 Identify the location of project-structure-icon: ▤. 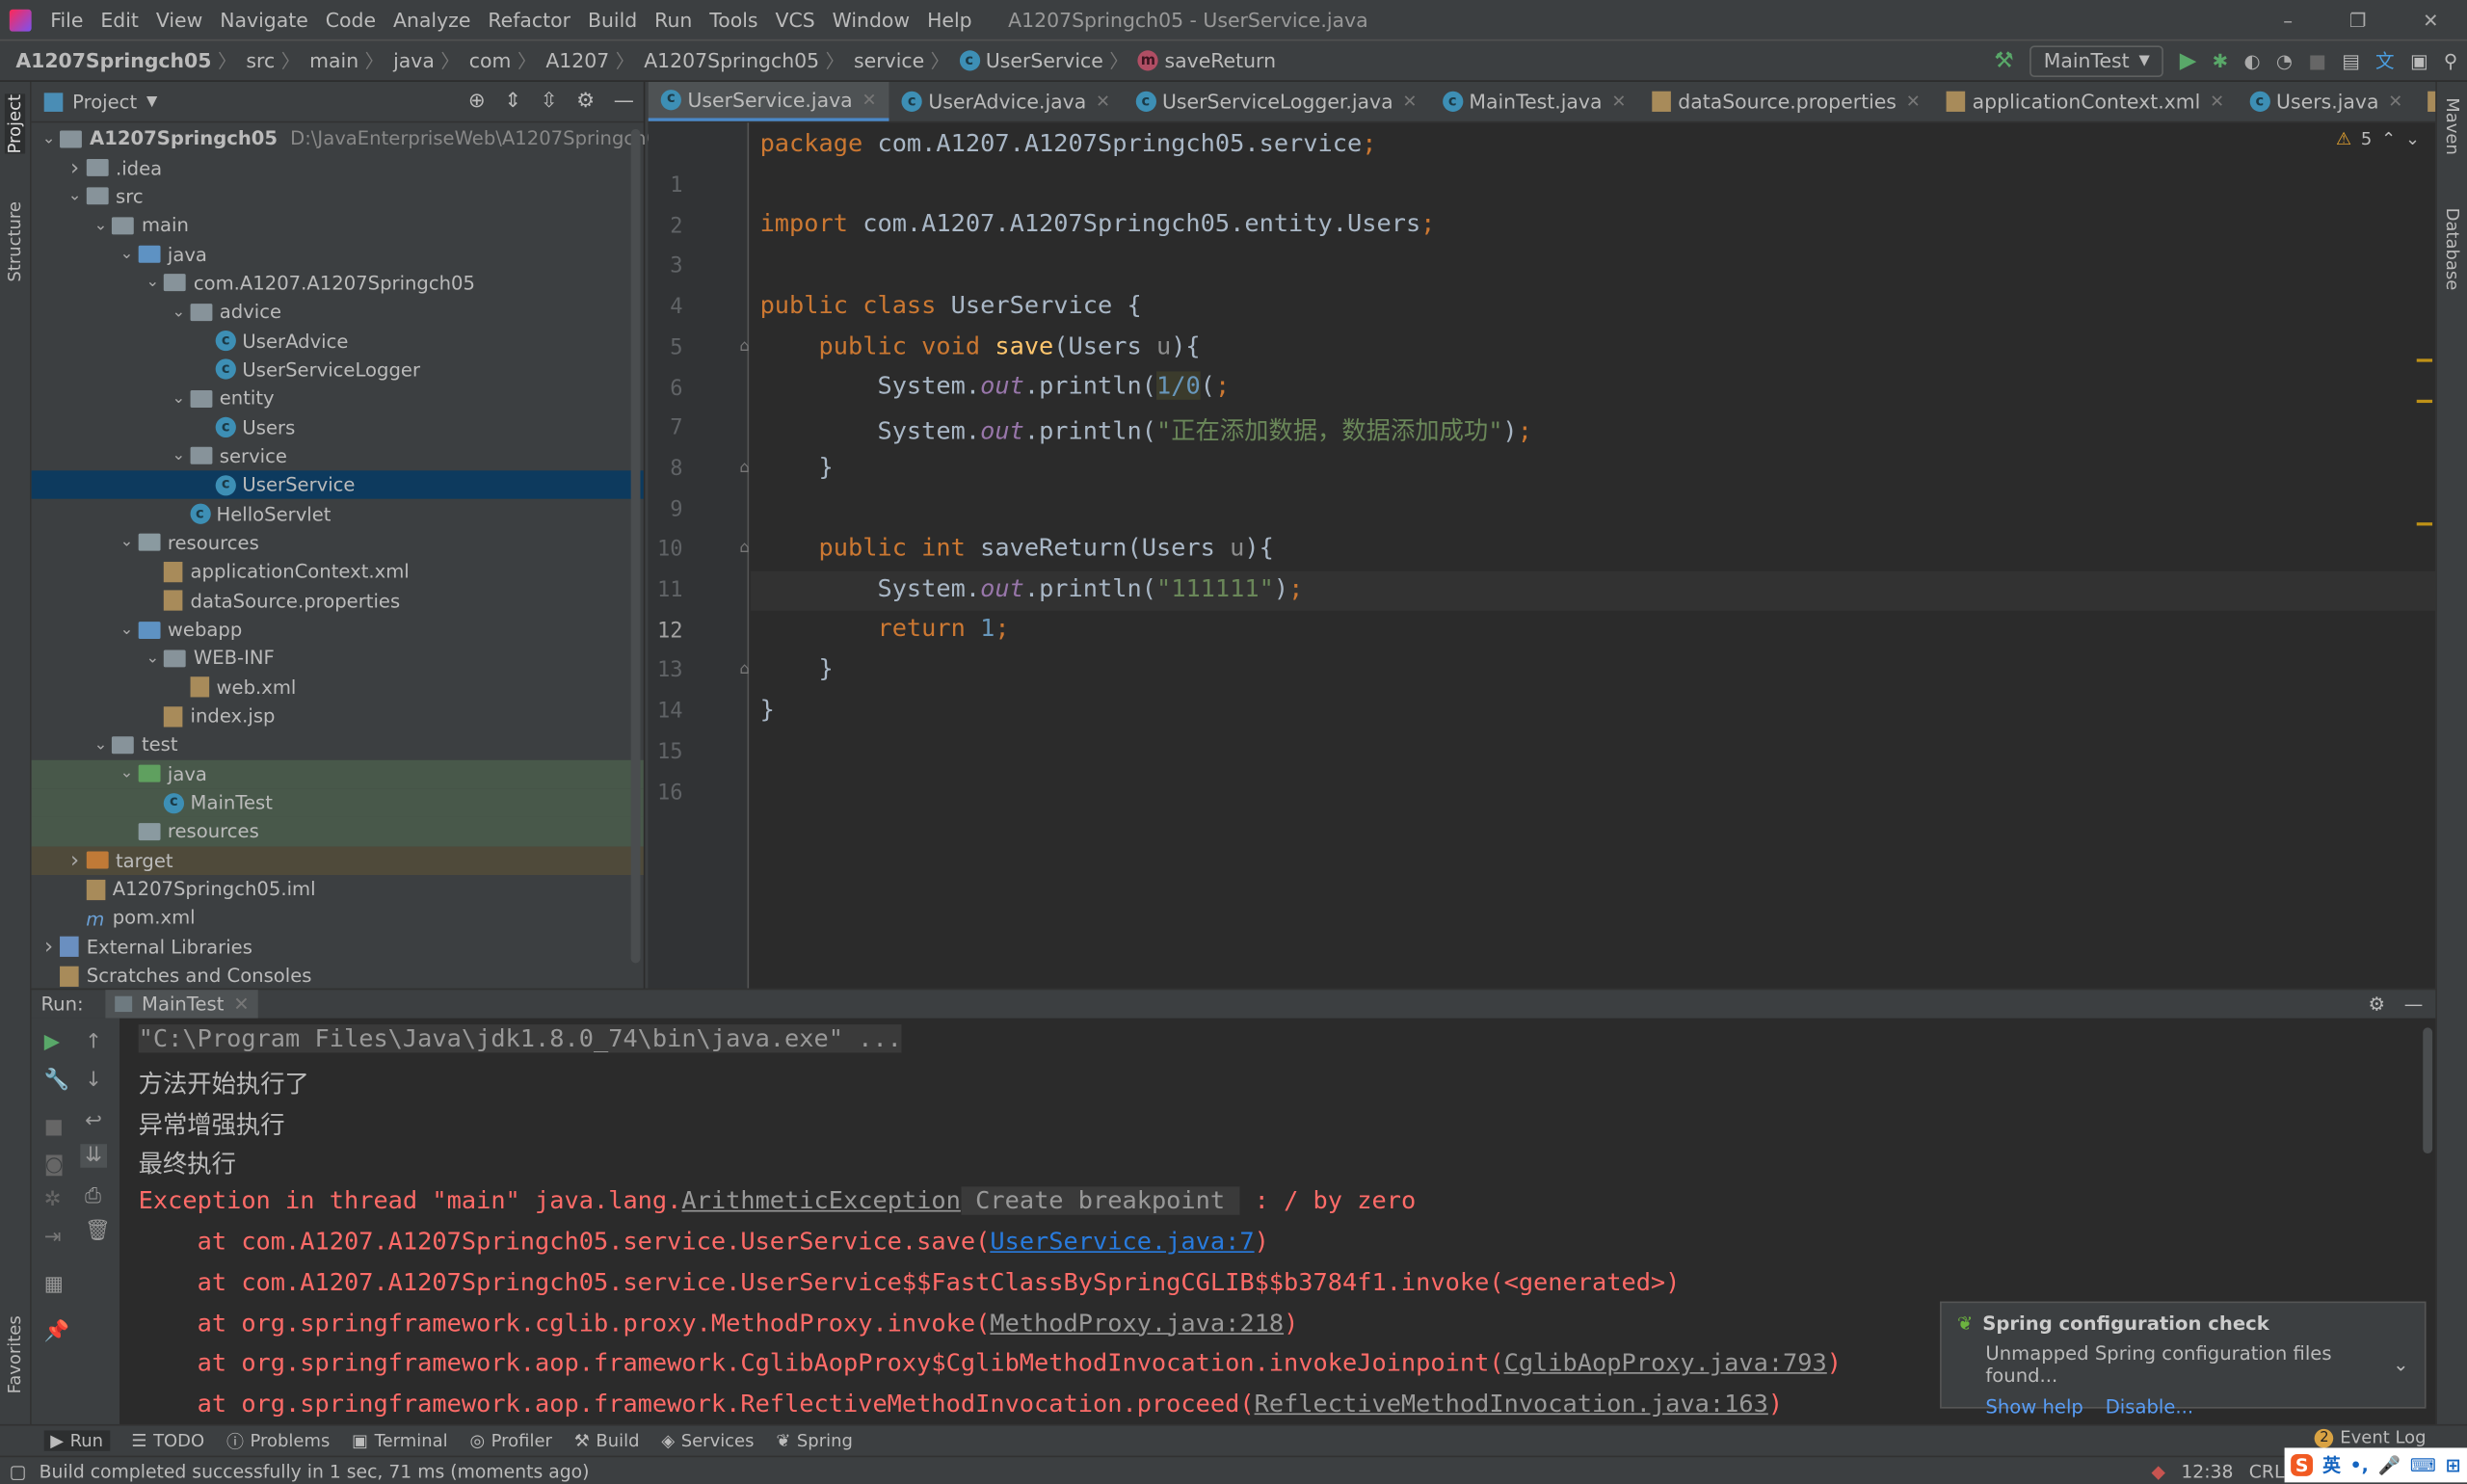
(2351, 60).